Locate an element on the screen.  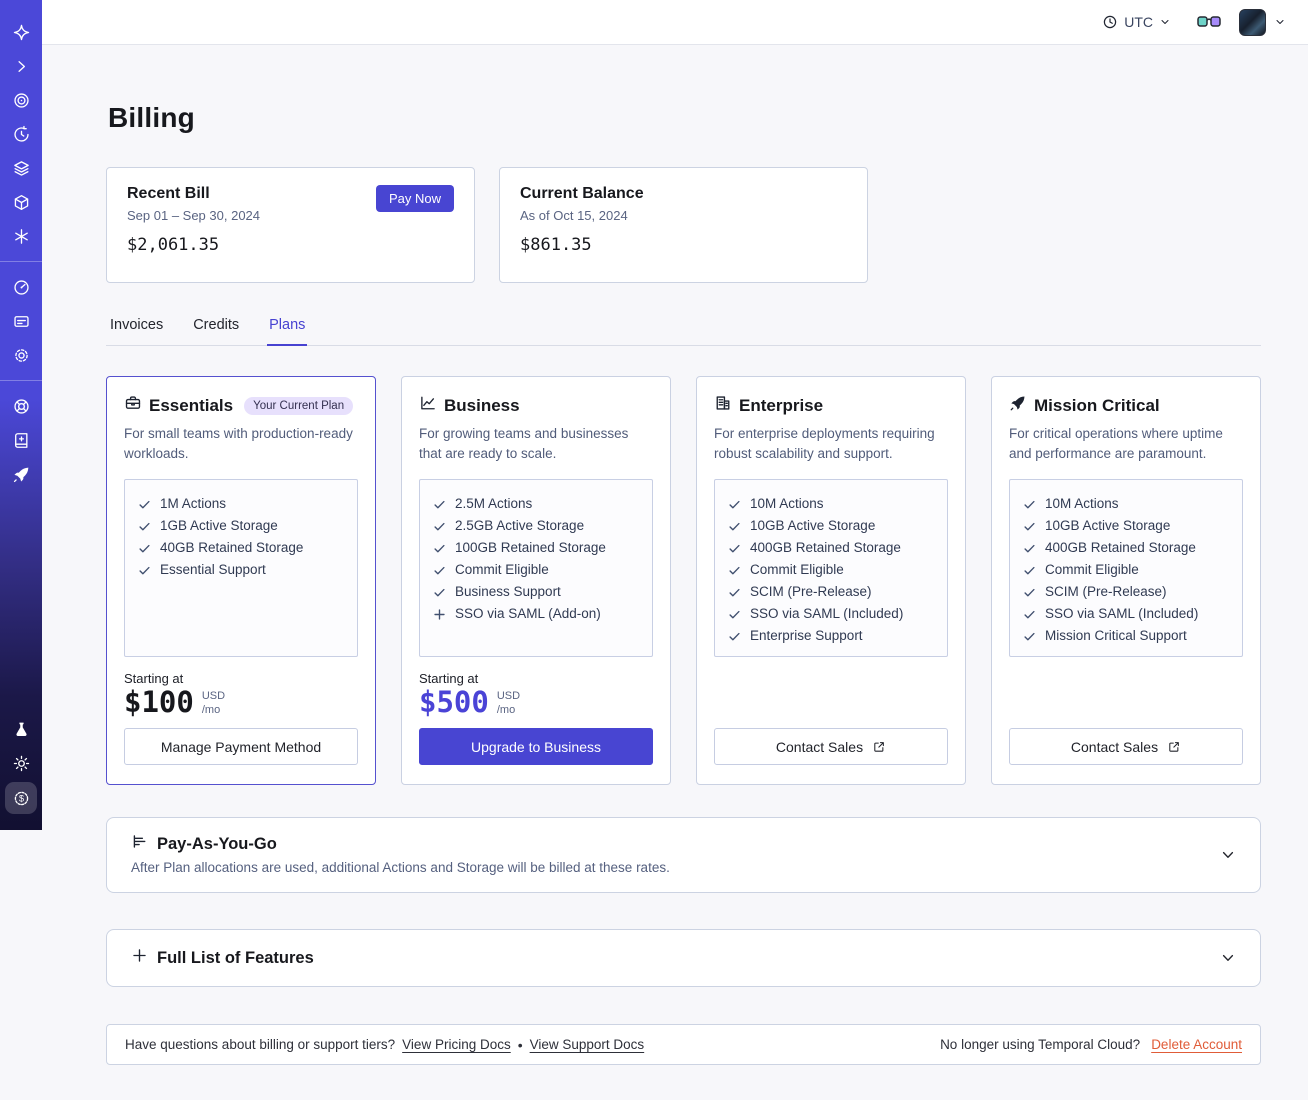
price-amount: $100 is located at coordinates (159, 702).